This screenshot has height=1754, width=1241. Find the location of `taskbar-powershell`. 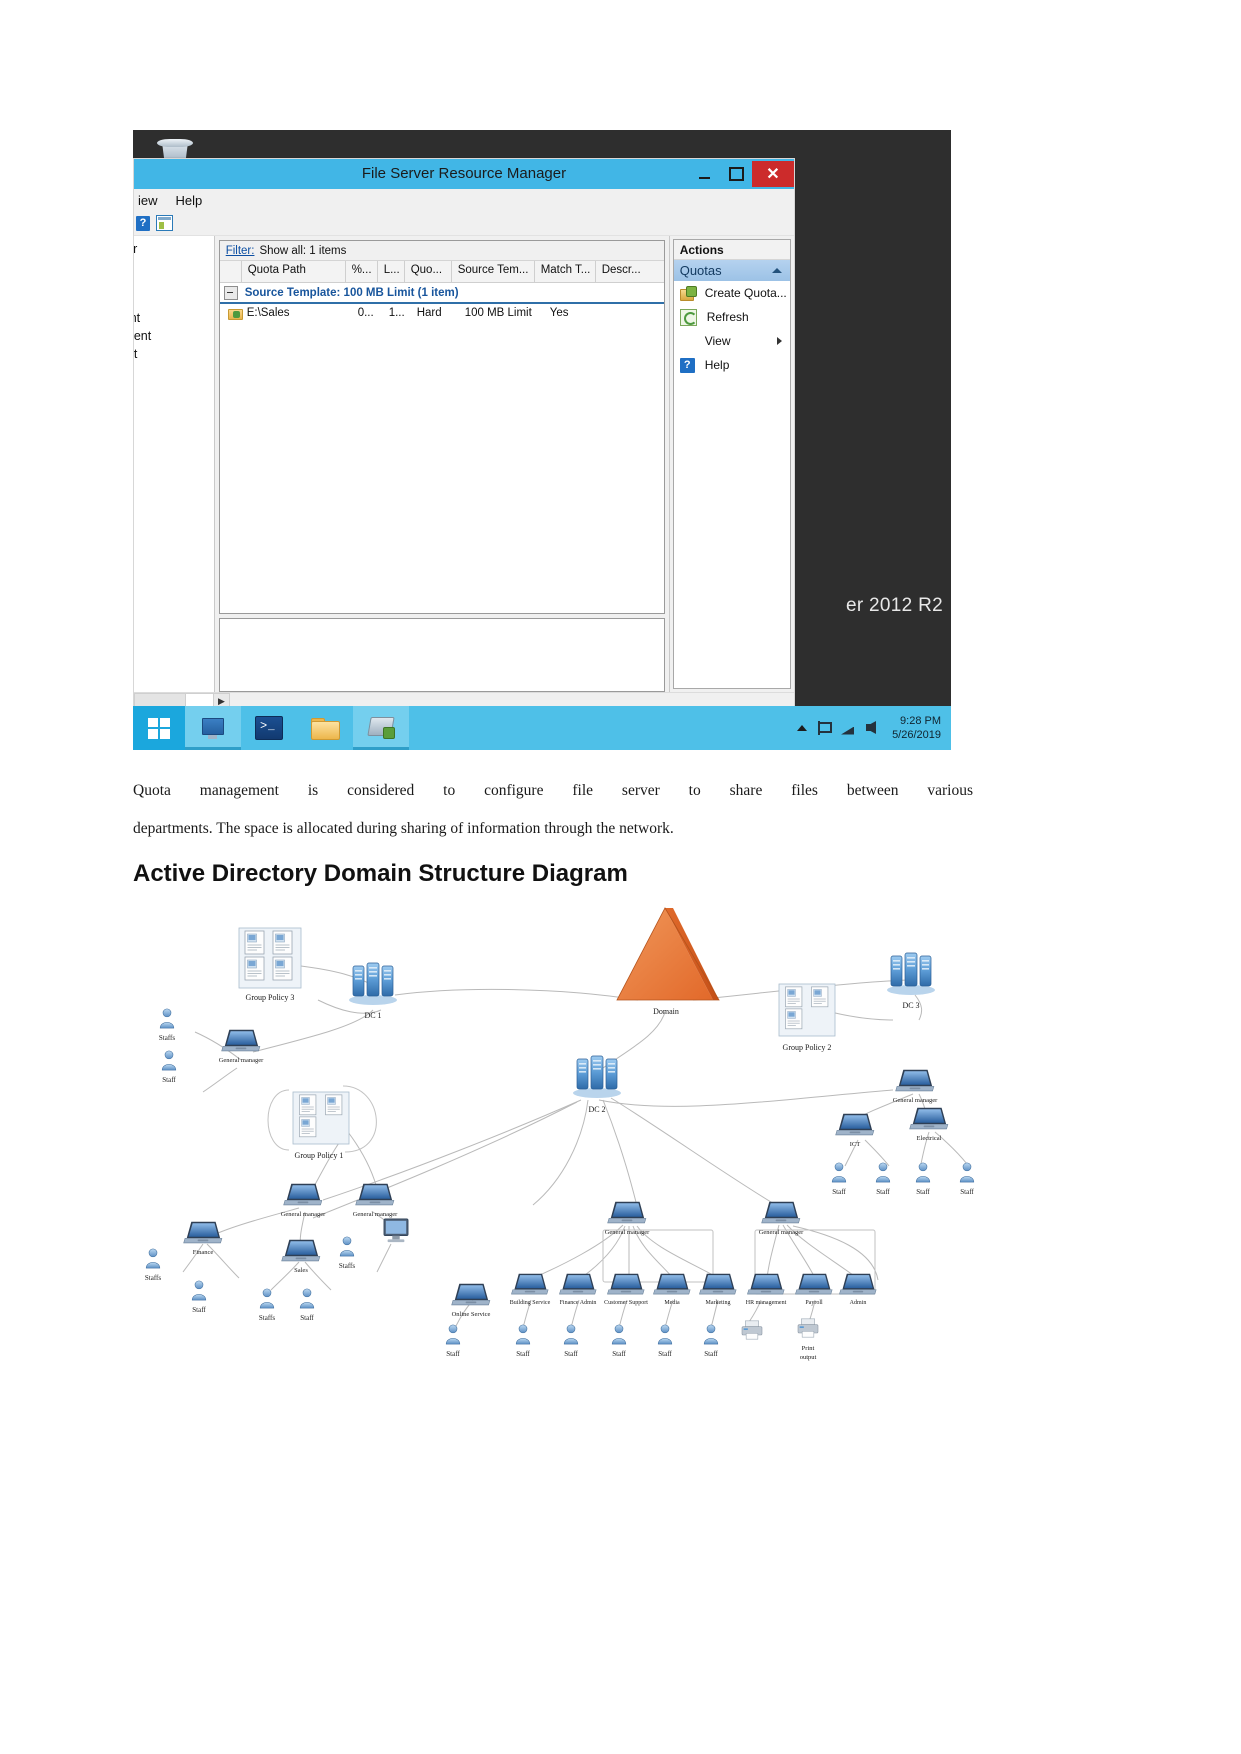

taskbar-powershell is located at coordinates (269, 728).